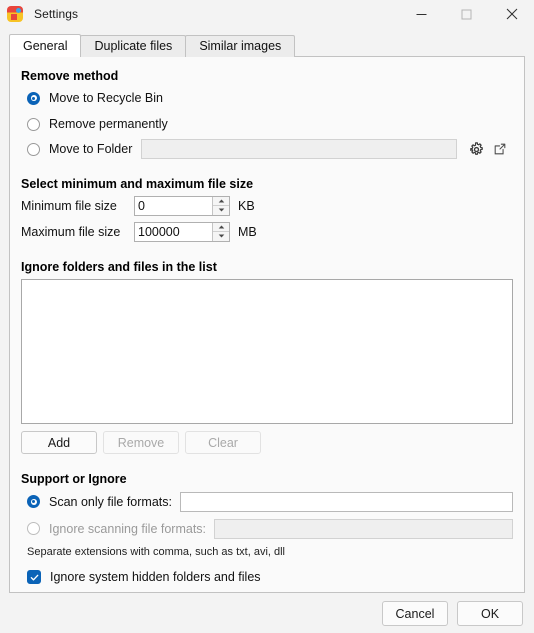  What do you see at coordinates (69, 205) in the screenshot?
I see `minimum-file-size-label: Minimum file size` at bounding box center [69, 205].